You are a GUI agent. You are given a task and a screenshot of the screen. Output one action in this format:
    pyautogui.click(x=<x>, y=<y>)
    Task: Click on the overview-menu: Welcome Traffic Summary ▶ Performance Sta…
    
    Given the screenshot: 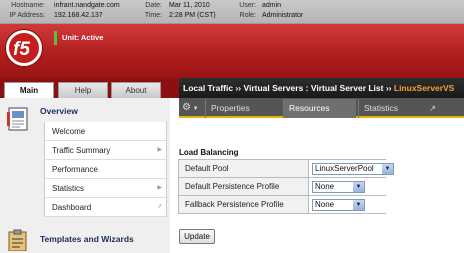 What is the action you would take?
    pyautogui.click(x=105, y=169)
    